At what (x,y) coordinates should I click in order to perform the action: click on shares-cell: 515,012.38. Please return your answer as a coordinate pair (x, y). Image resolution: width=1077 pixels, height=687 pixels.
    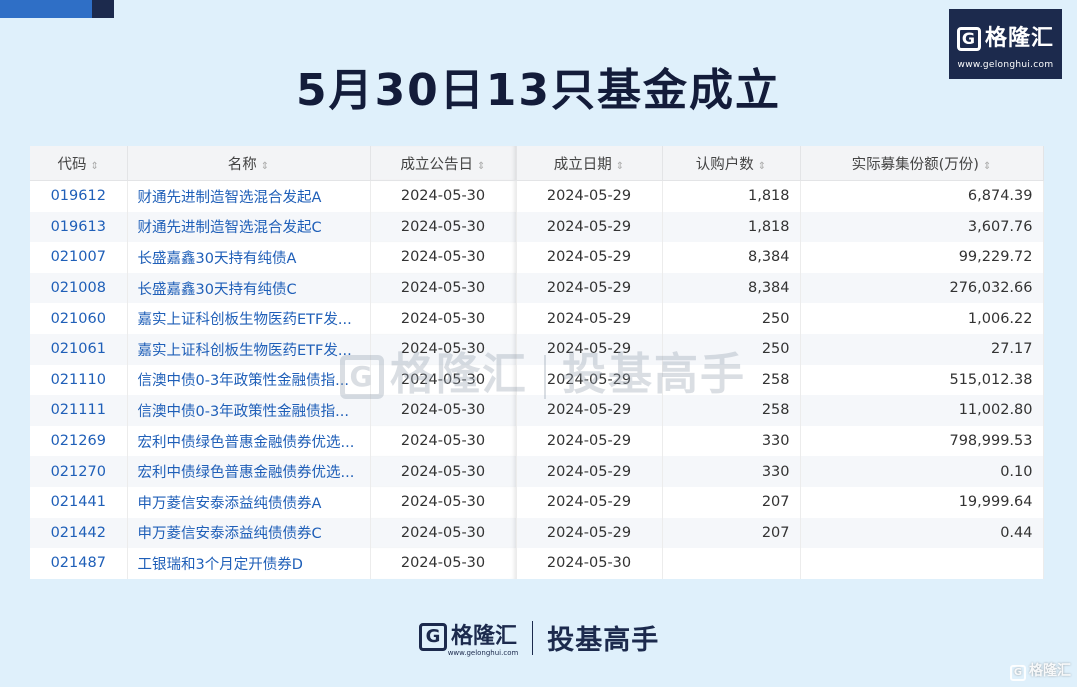
    Looking at the image, I should click on (922, 380).